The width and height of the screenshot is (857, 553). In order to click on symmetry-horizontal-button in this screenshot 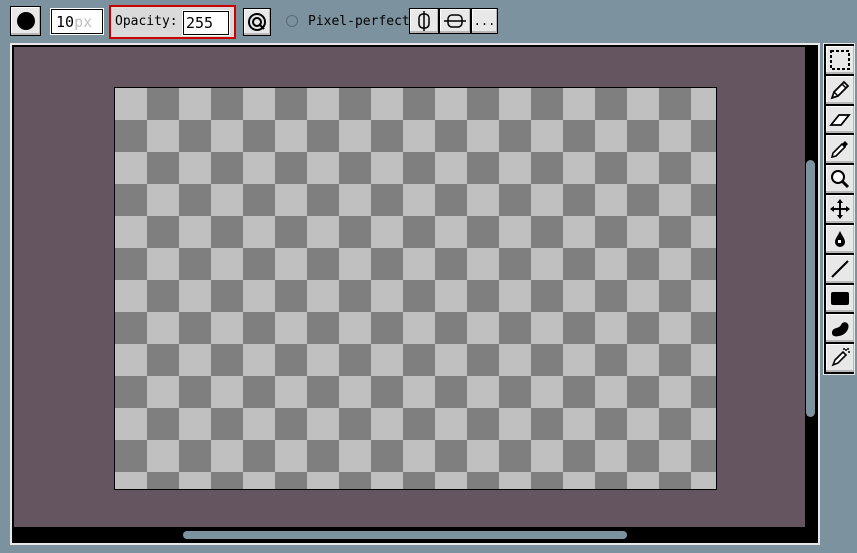, I will do `click(455, 21)`.